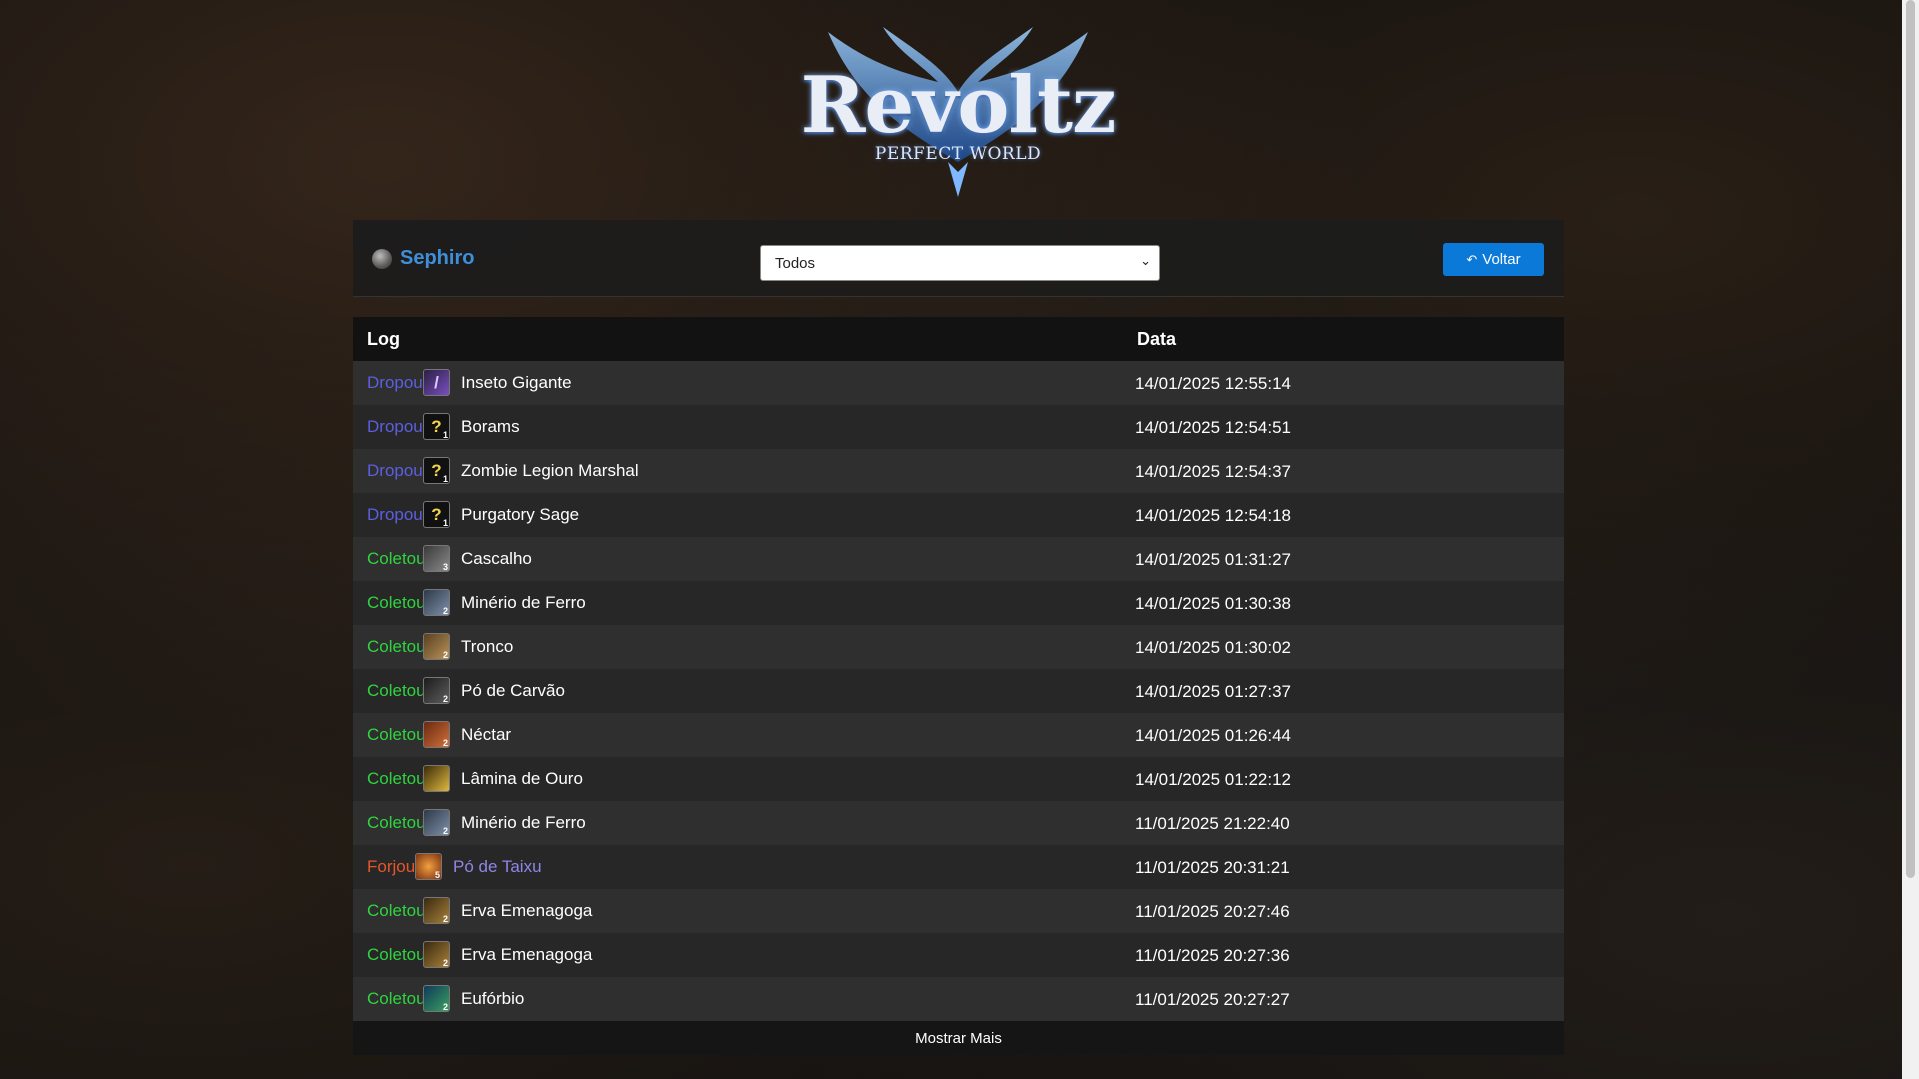 The width and height of the screenshot is (1919, 1079). Describe the element at coordinates (1910, 439) in the screenshot. I see `scrollbar-thumb` at that location.